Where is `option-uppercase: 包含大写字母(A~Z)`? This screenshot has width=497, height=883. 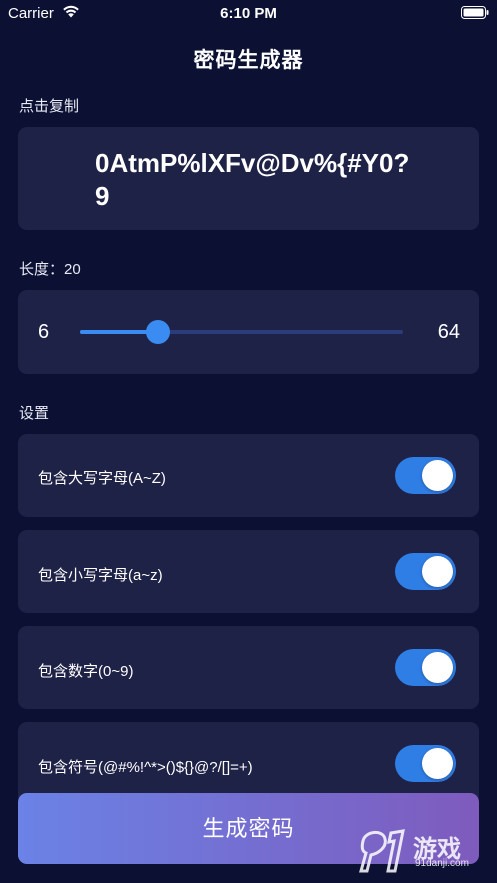 option-uppercase: 包含大写字母(A~Z) is located at coordinates (248, 475).